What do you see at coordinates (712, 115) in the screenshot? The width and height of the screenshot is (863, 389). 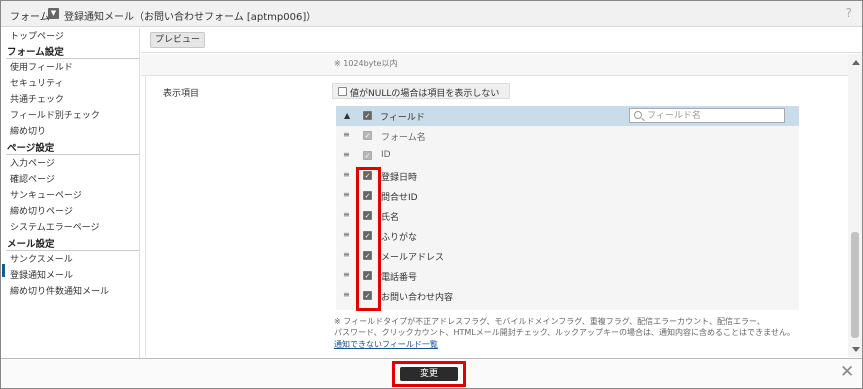 I see `field-search-input` at bounding box center [712, 115].